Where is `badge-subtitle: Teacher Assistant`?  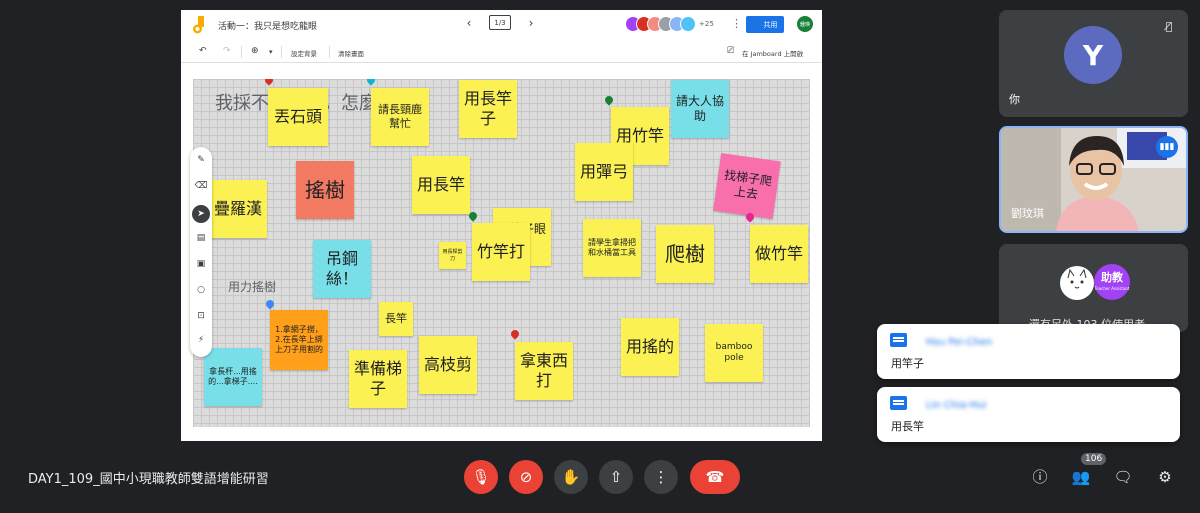 badge-subtitle: Teacher Assistant is located at coordinates (1112, 288).